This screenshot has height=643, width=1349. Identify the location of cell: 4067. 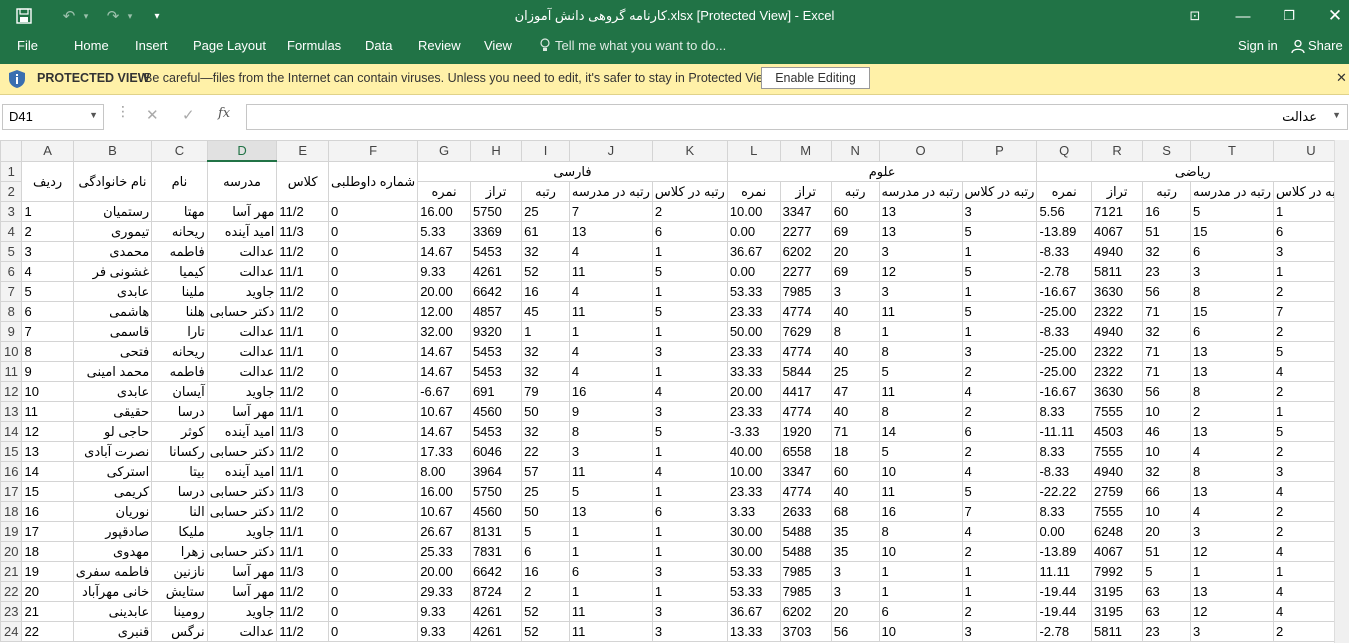
(1117, 231).